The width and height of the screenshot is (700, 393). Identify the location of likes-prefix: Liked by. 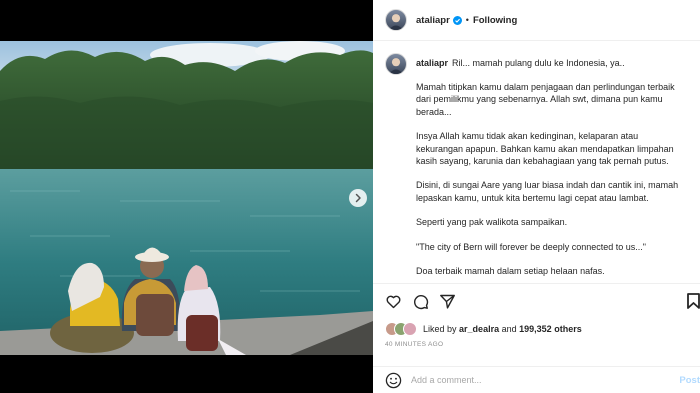
(440, 329).